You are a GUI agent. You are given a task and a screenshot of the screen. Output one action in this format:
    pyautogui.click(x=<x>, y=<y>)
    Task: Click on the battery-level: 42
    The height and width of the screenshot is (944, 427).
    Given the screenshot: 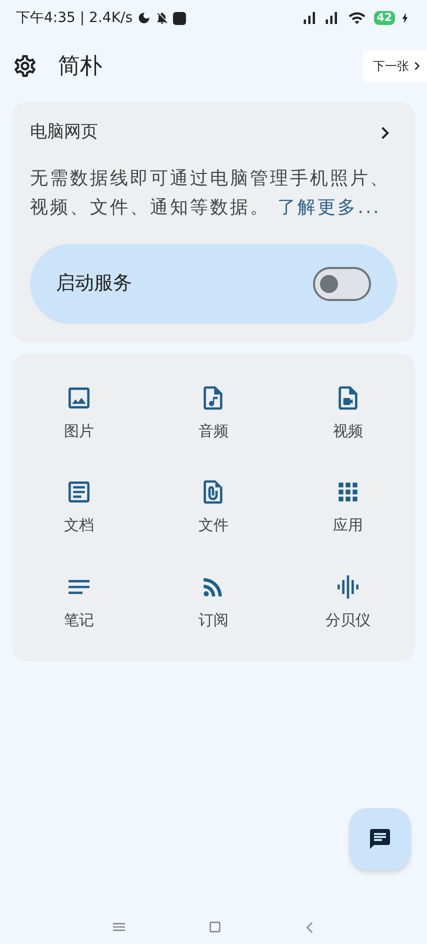 What is the action you would take?
    pyautogui.click(x=384, y=18)
    